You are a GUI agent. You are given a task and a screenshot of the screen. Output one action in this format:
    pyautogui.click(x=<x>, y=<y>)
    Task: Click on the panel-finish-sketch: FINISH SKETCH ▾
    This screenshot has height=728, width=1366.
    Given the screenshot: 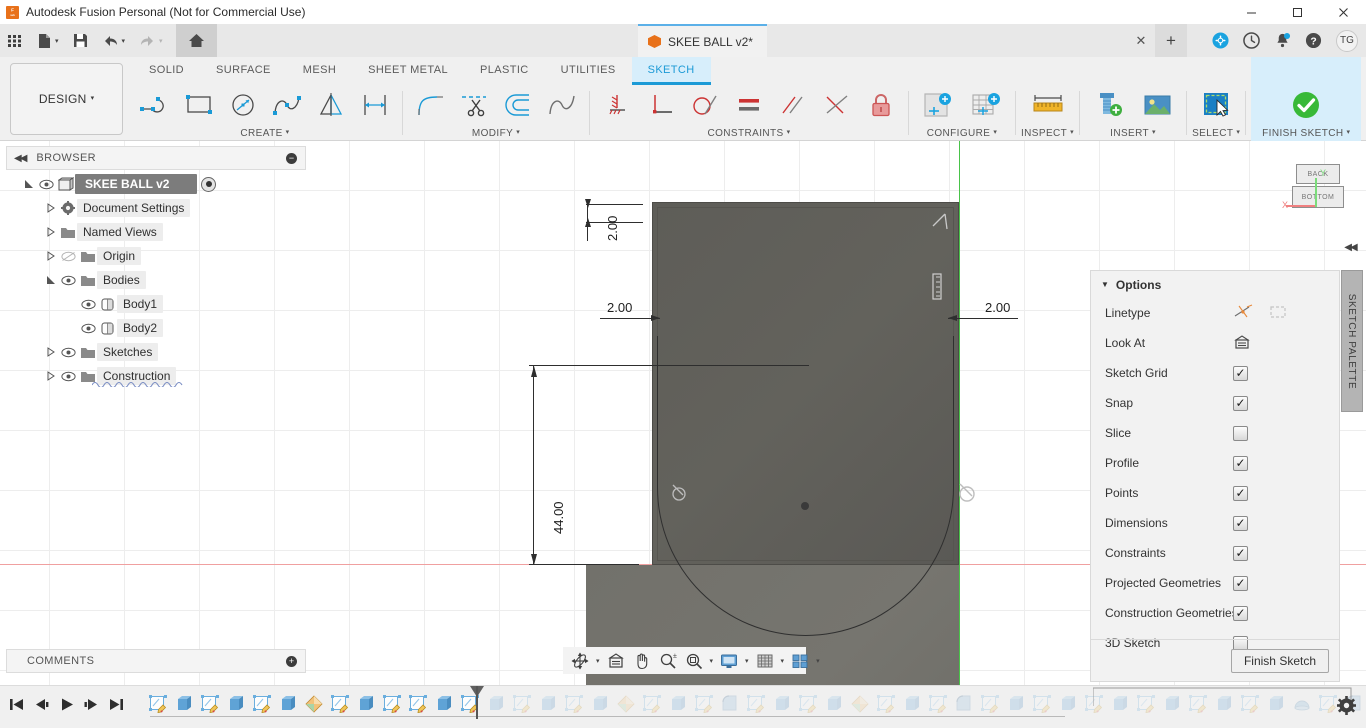 What is the action you would take?
    pyautogui.click(x=1306, y=99)
    